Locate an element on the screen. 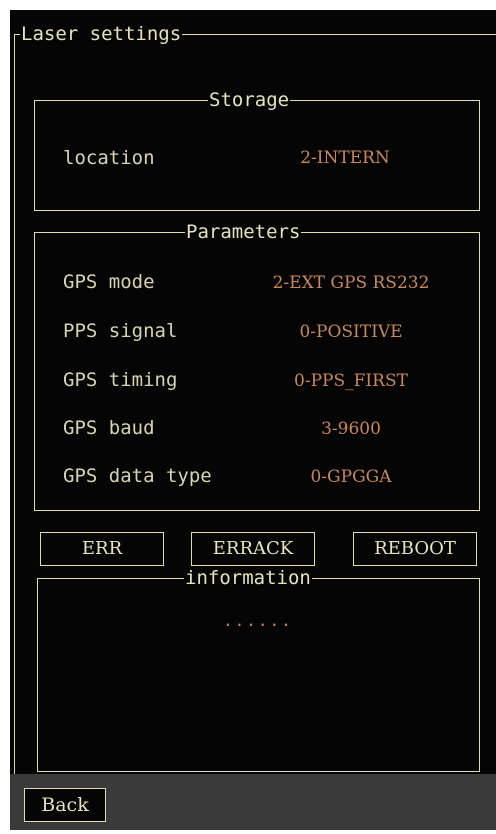  pps-signal-label: PPS signal is located at coordinates (120, 331).